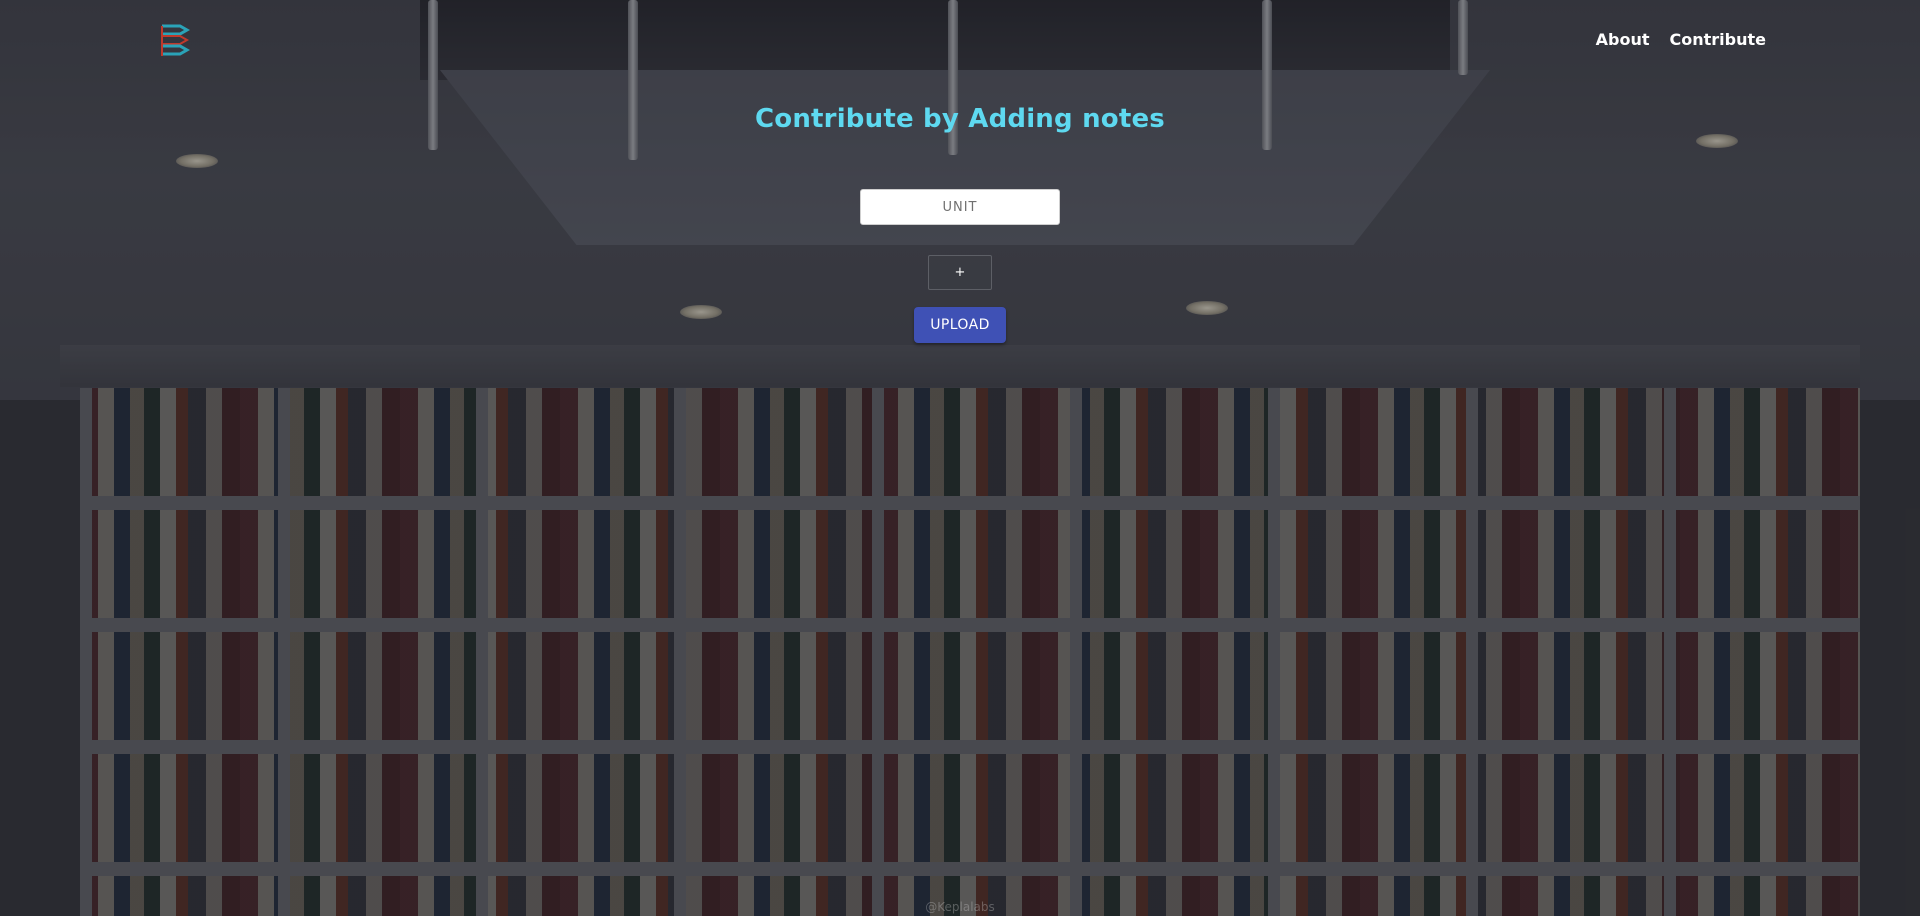  I want to click on logo, so click(175, 41).